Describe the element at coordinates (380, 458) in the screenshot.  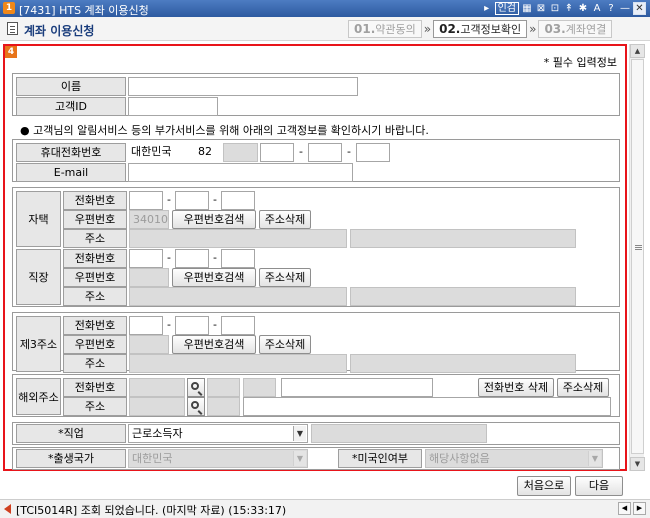
I see `us-person-label: *미국인여부` at that location.